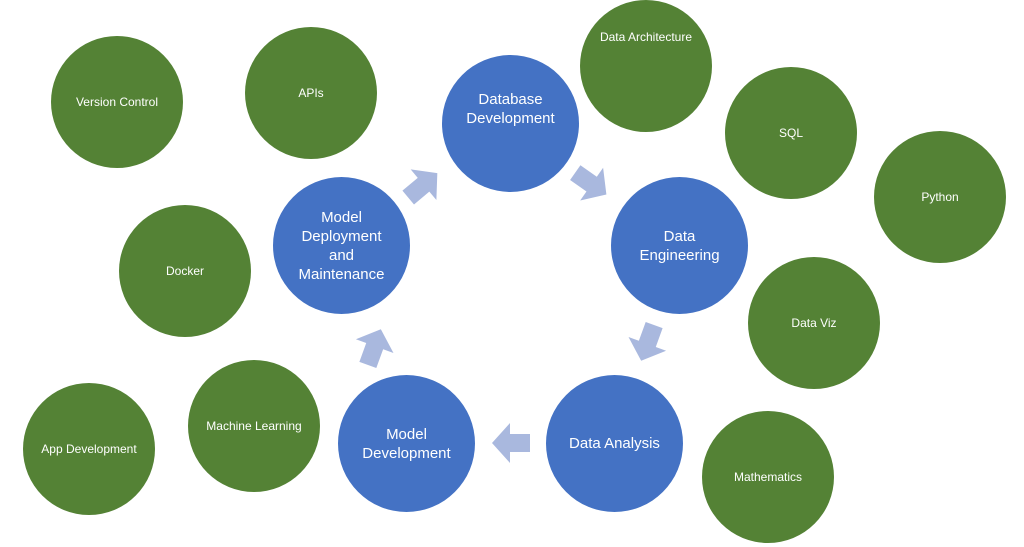  Describe the element at coordinates (423, 185) in the screenshot. I see `arrow-mdm-to-db` at that location.